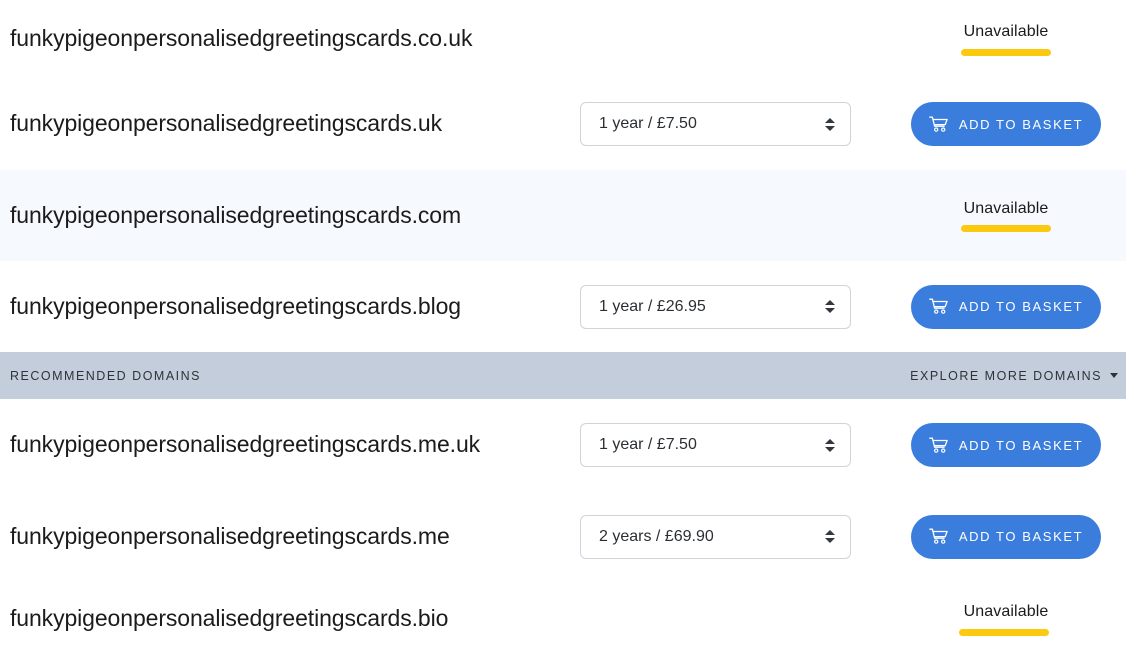 The height and width of the screenshot is (663, 1126). What do you see at coordinates (563, 375) in the screenshot?
I see `recommended-domains-bar: RECOMMENDED DOMAINS EXPLORE MORE DOMAINS` at bounding box center [563, 375].